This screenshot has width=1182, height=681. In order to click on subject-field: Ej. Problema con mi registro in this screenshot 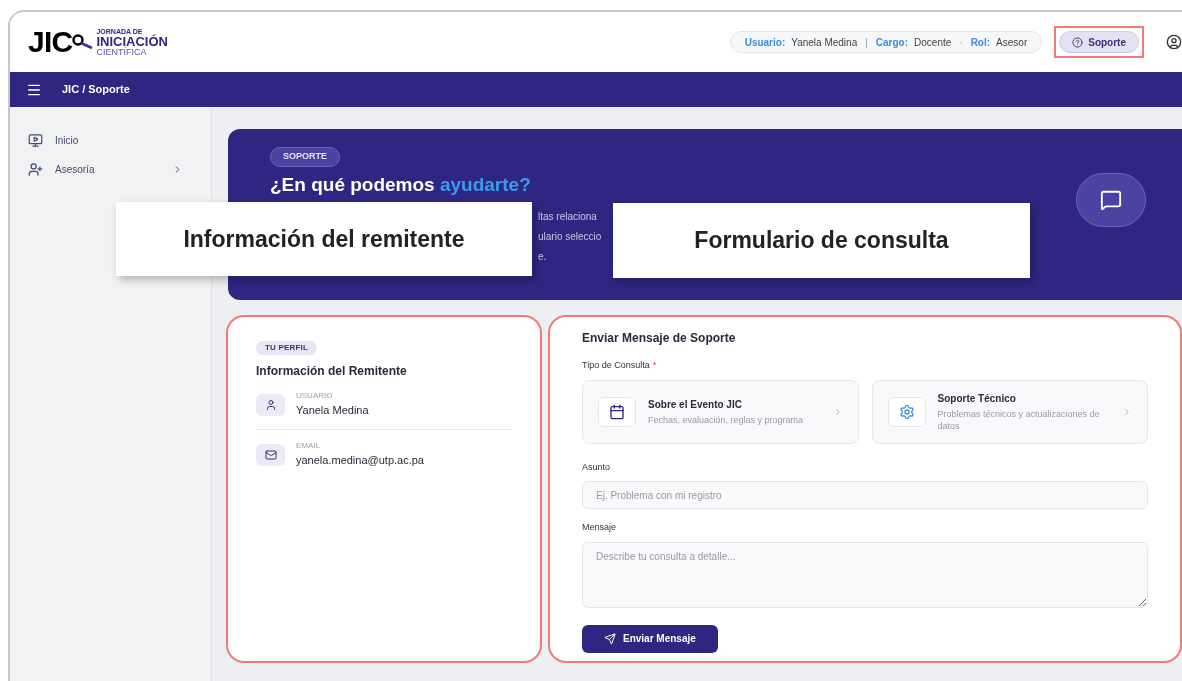, I will do `click(865, 495)`.